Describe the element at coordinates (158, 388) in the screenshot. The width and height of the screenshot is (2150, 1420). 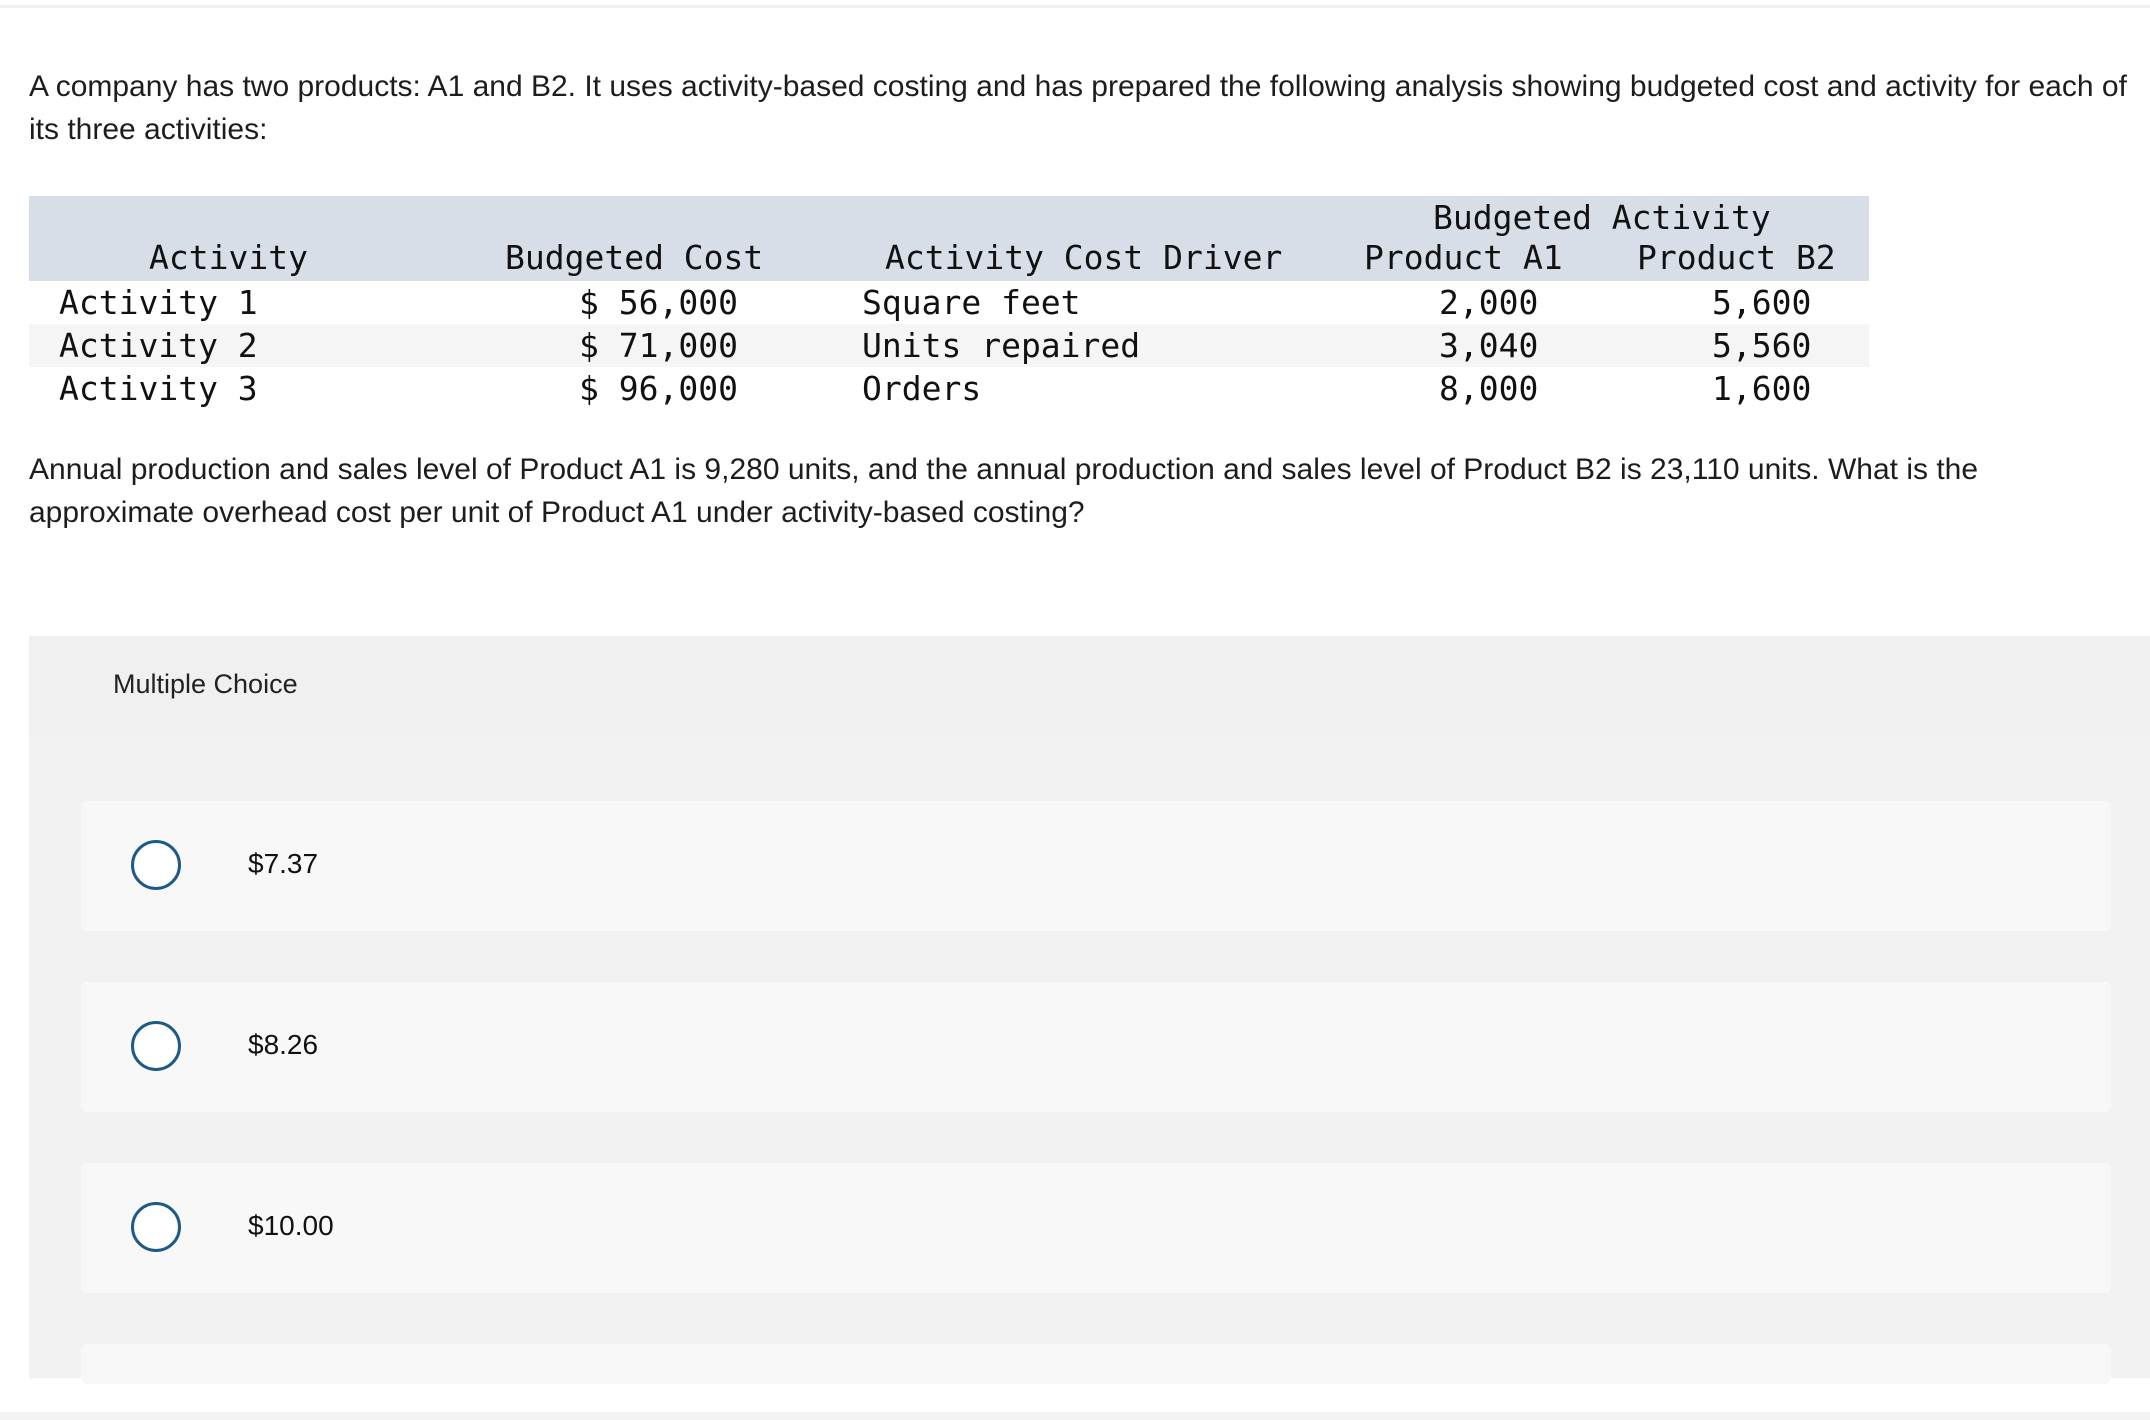
I see `row-activity: Activity 3` at that location.